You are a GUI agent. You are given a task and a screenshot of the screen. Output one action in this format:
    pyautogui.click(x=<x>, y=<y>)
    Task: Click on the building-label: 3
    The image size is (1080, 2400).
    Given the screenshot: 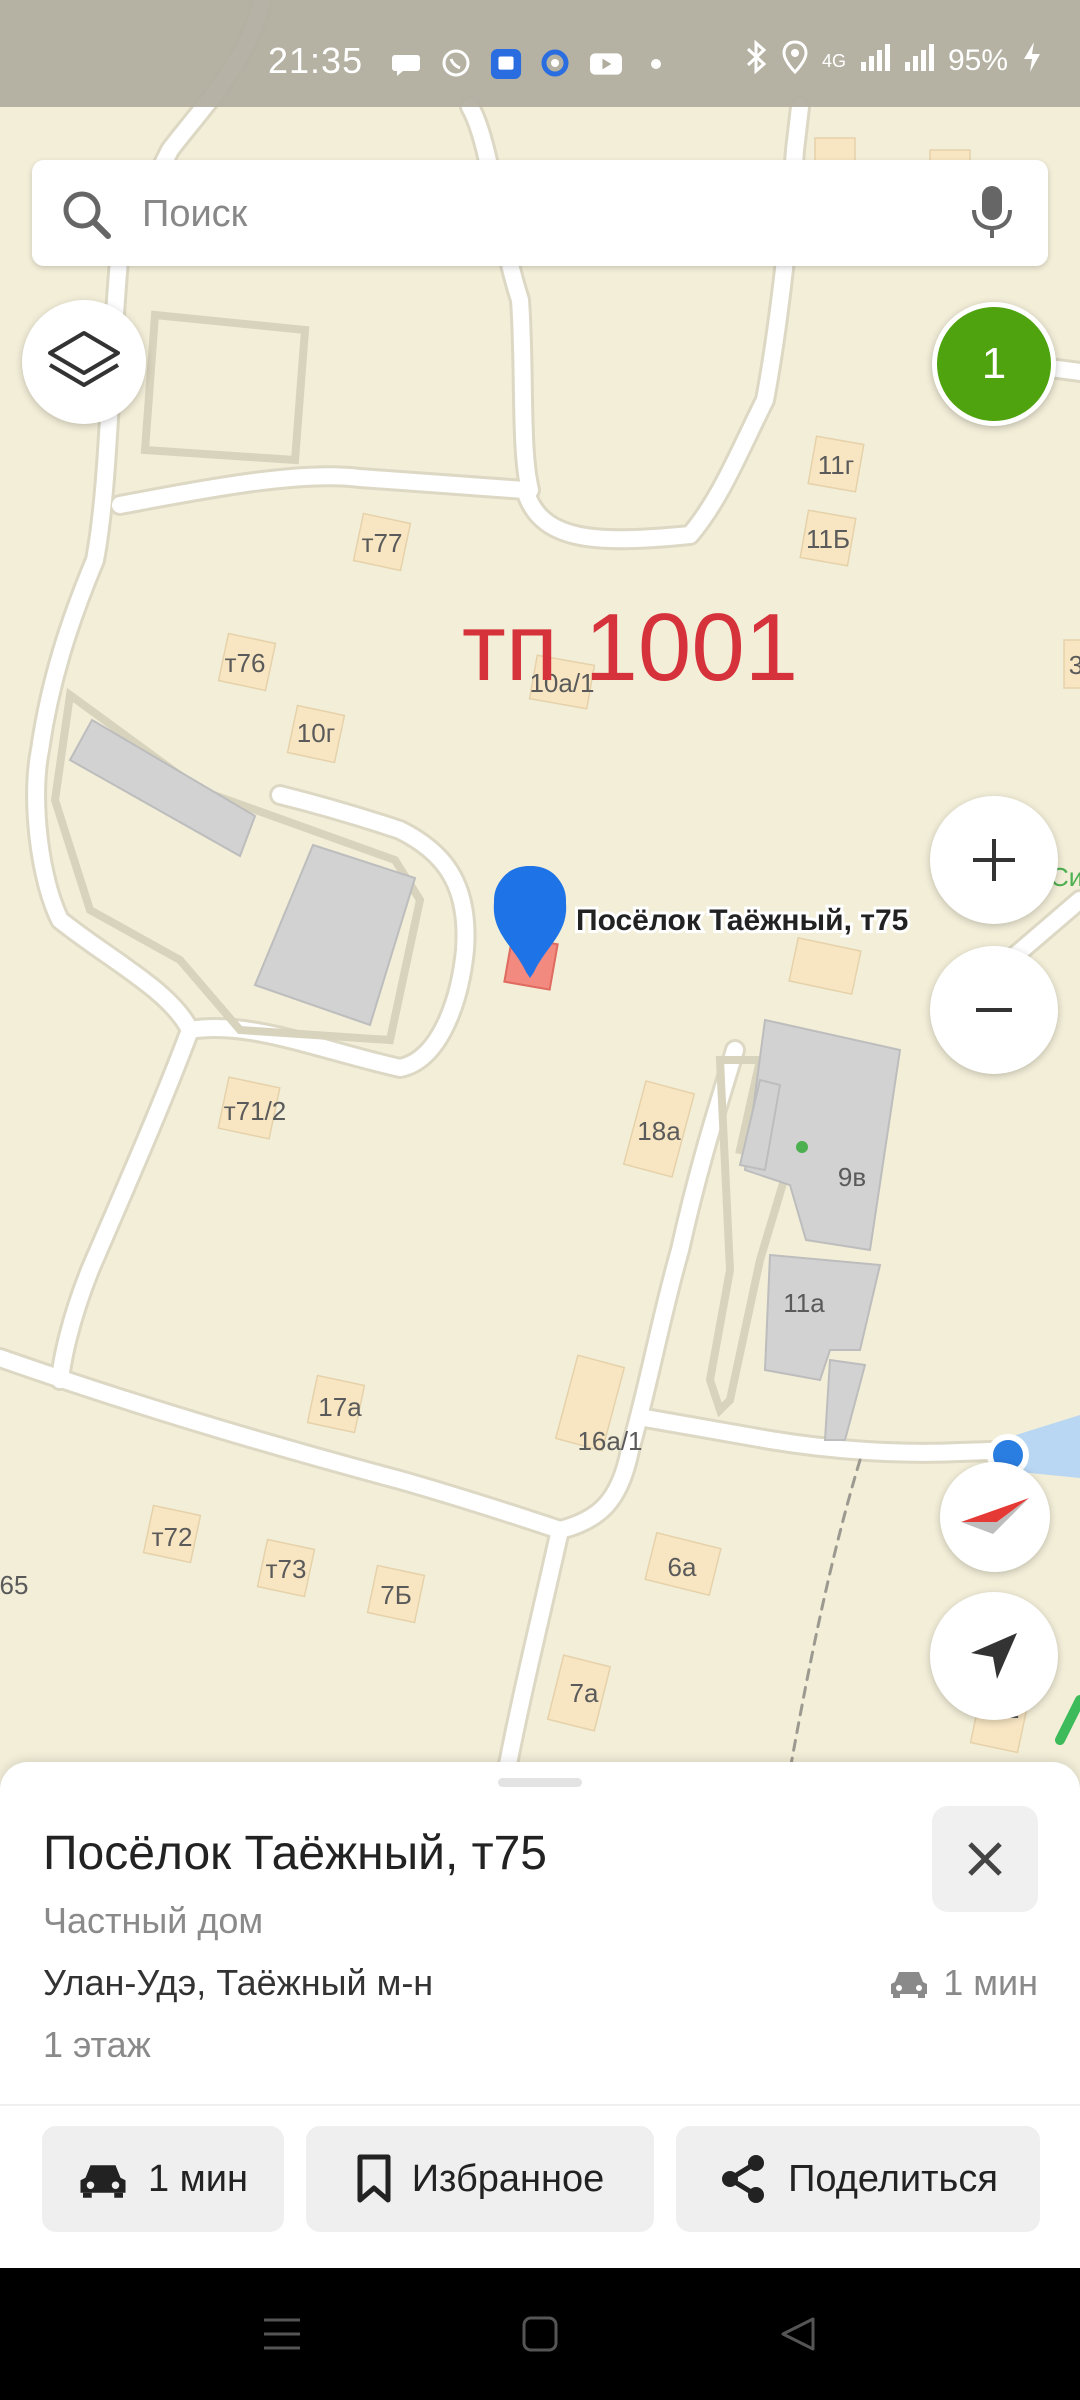 What is the action you would take?
    pyautogui.click(x=1074, y=665)
    